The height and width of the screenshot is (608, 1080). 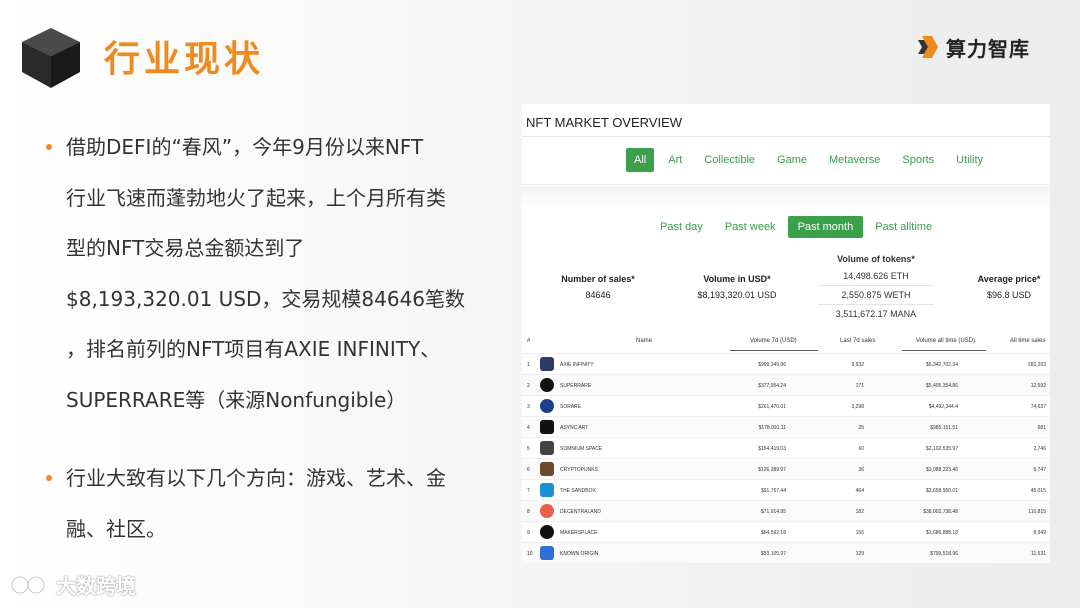 What do you see at coordinates (1009, 295) in the screenshot?
I see `stat-value: $96.8 USD` at bounding box center [1009, 295].